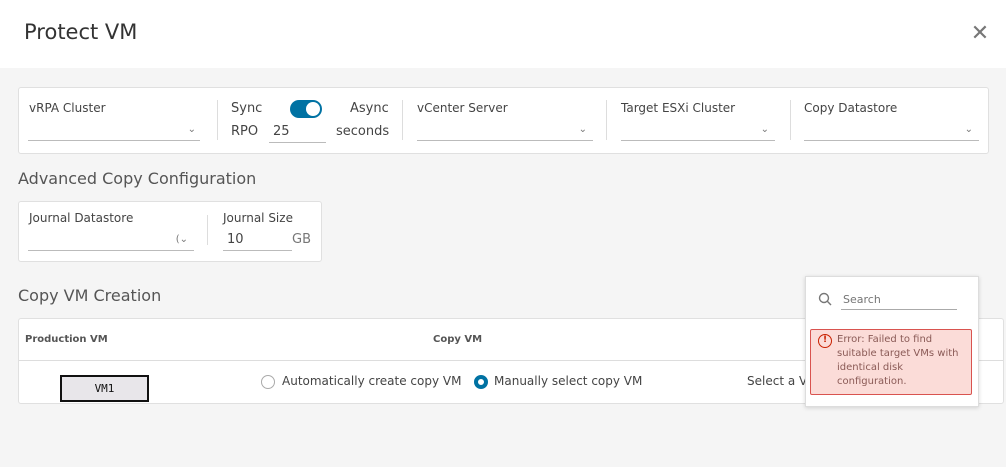 This screenshot has width=1006, height=467. I want to click on vcenter-server-label: vCenter Server, so click(462, 108).